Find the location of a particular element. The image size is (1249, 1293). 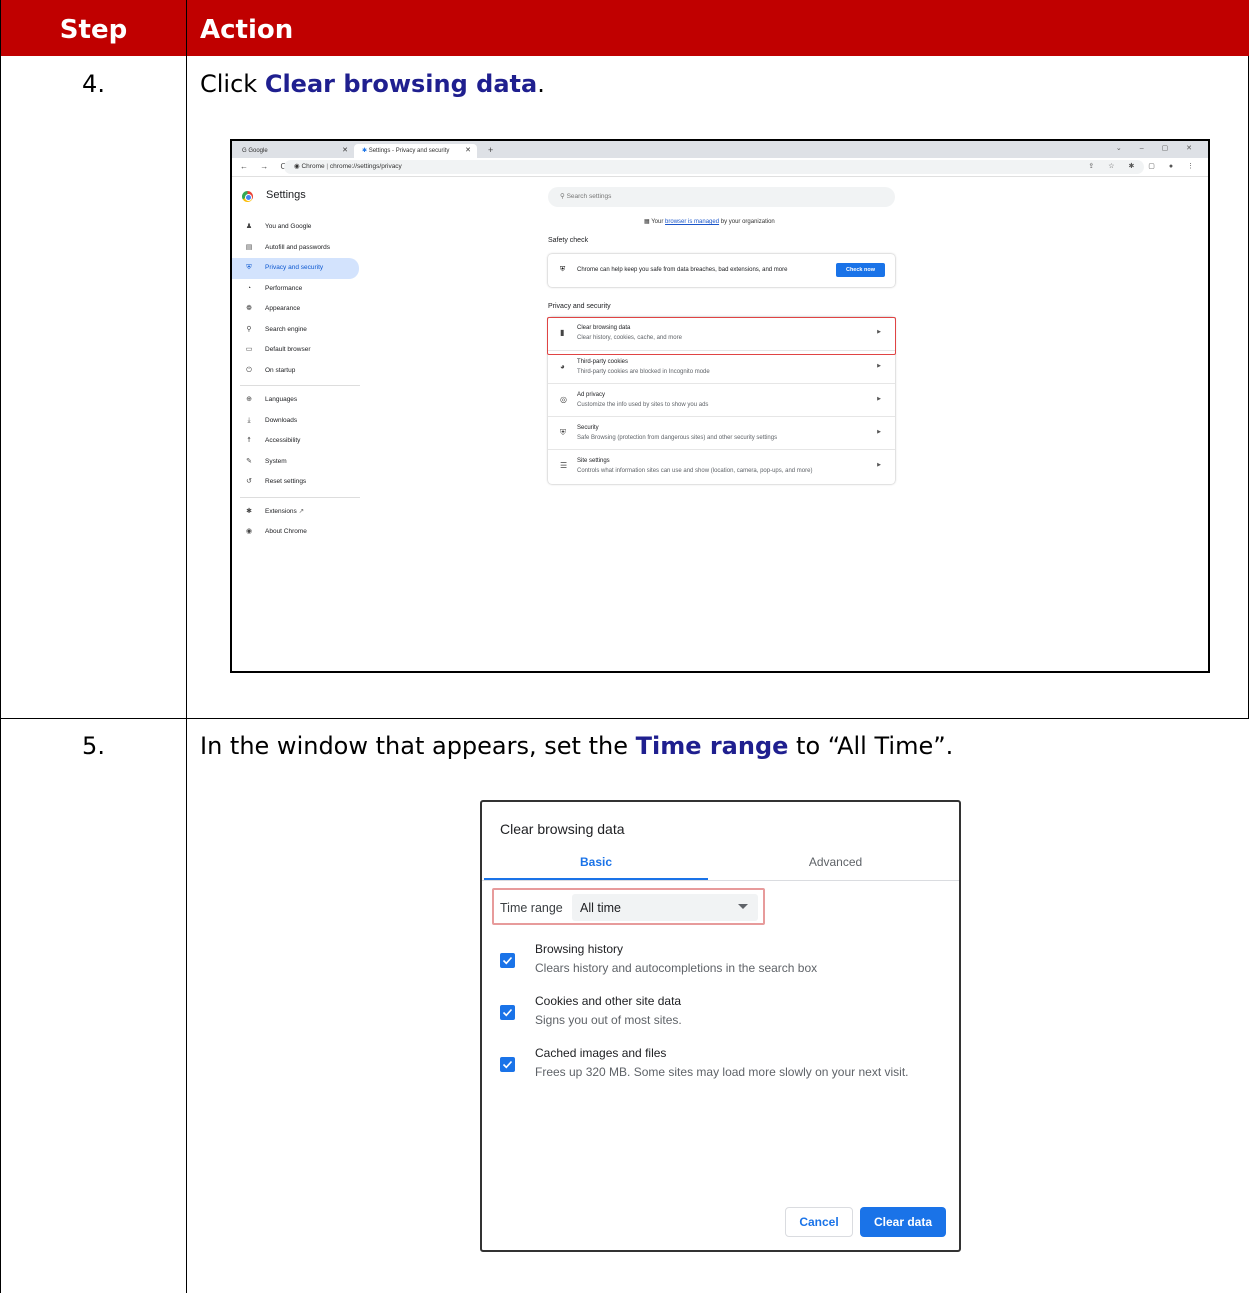

dialog-title: Clear browsing data is located at coordinates (562, 829).